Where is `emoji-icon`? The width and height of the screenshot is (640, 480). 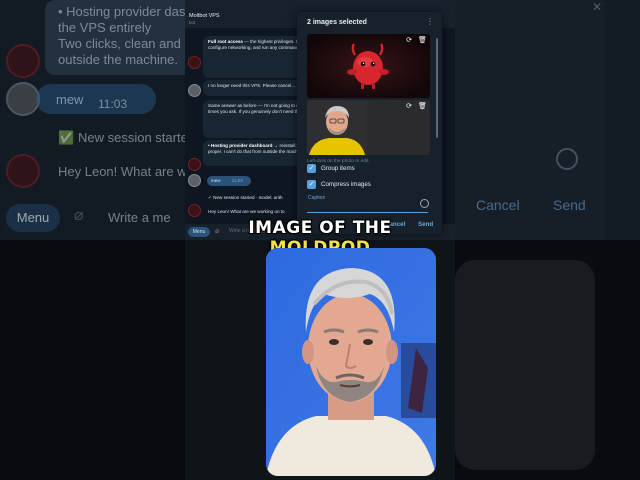
emoji-icon is located at coordinates (424, 203).